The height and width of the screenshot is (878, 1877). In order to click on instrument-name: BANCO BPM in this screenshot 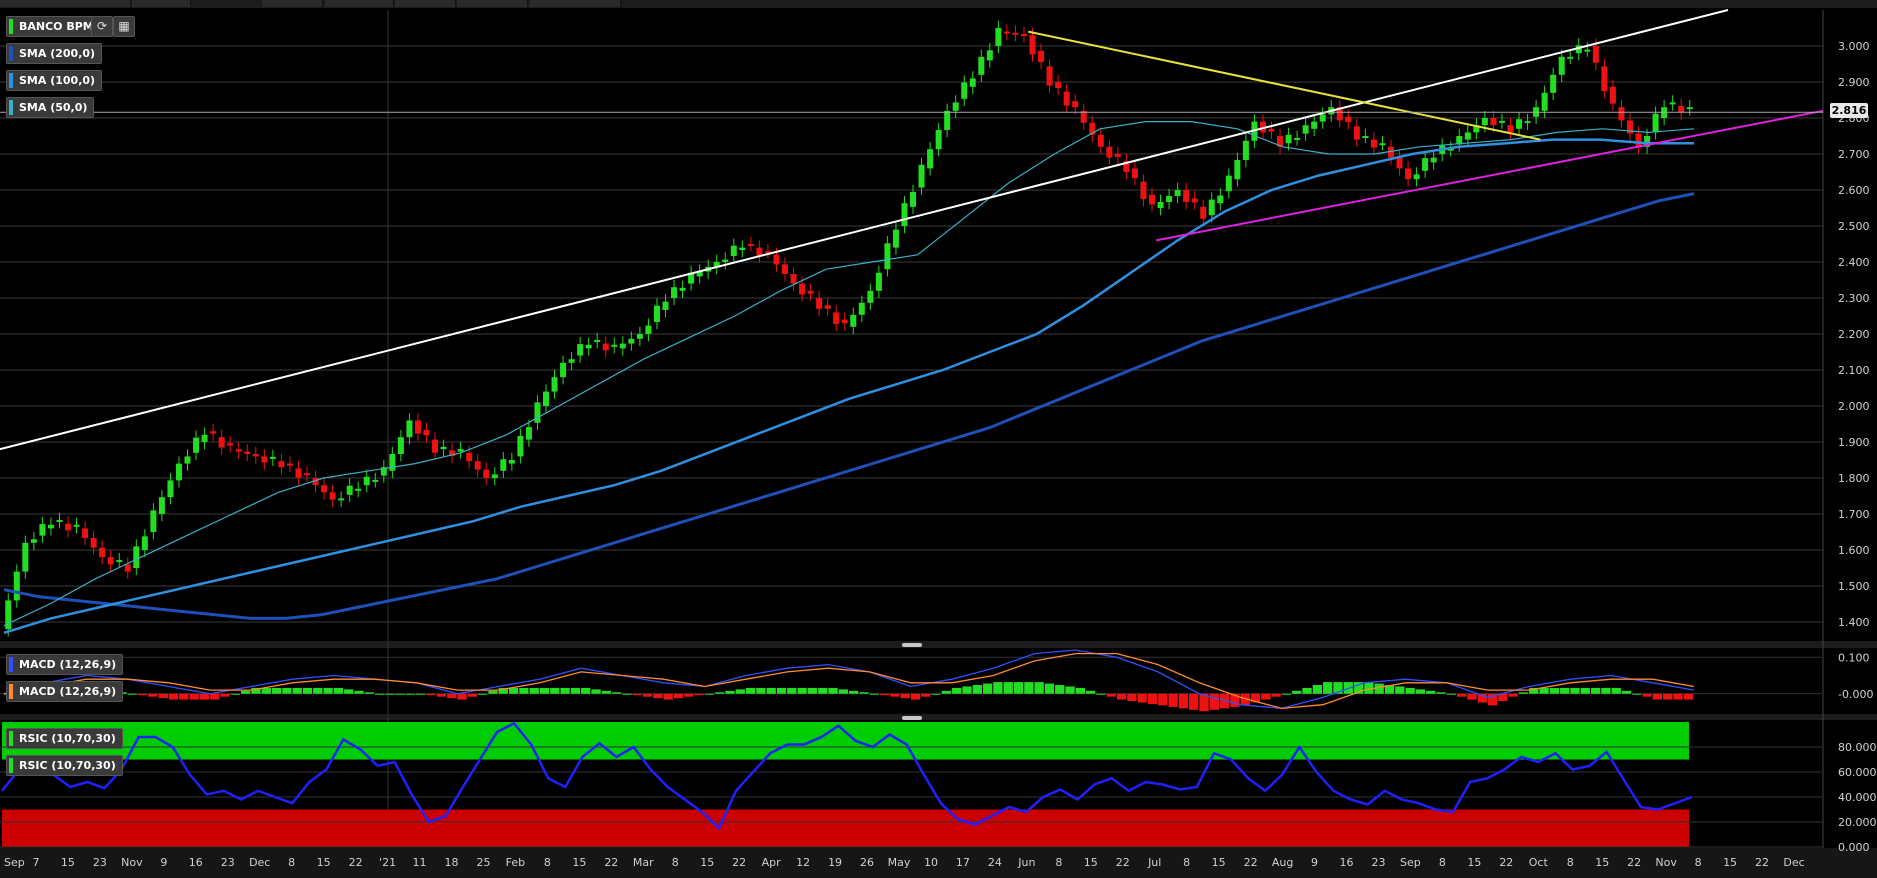, I will do `click(56, 26)`.